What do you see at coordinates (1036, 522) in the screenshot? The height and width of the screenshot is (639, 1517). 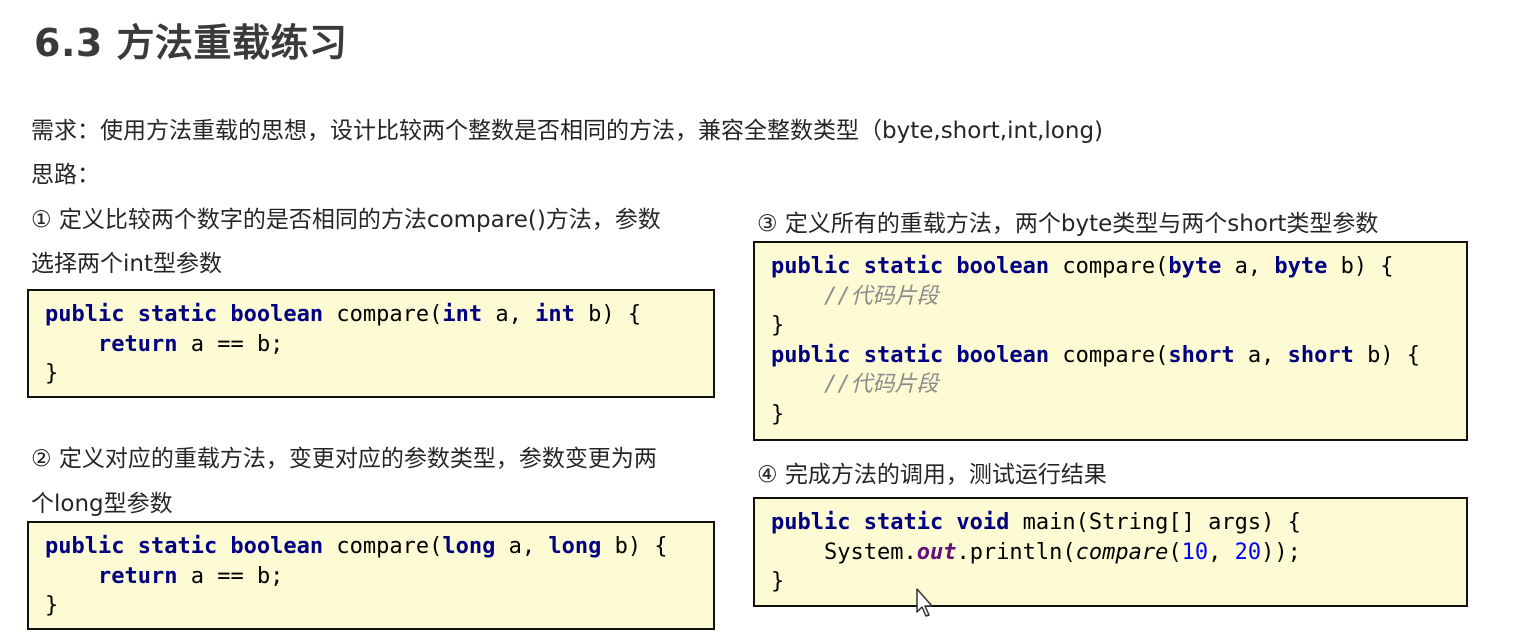 I see `code-line: public static void main(String[] args) {` at bounding box center [1036, 522].